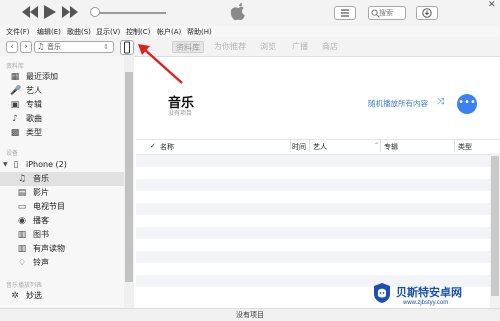 Image resolution: width=500 pixels, height=321 pixels. What do you see at coordinates (495, 226) in the screenshot?
I see `main-scrollbar-thumb` at bounding box center [495, 226].